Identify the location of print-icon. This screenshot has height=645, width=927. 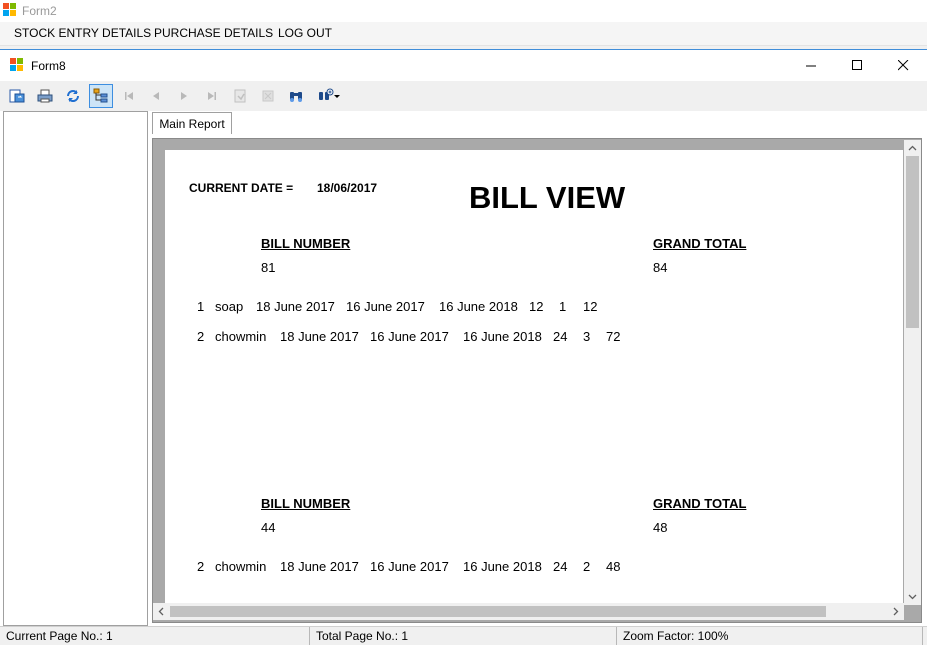
(45, 96).